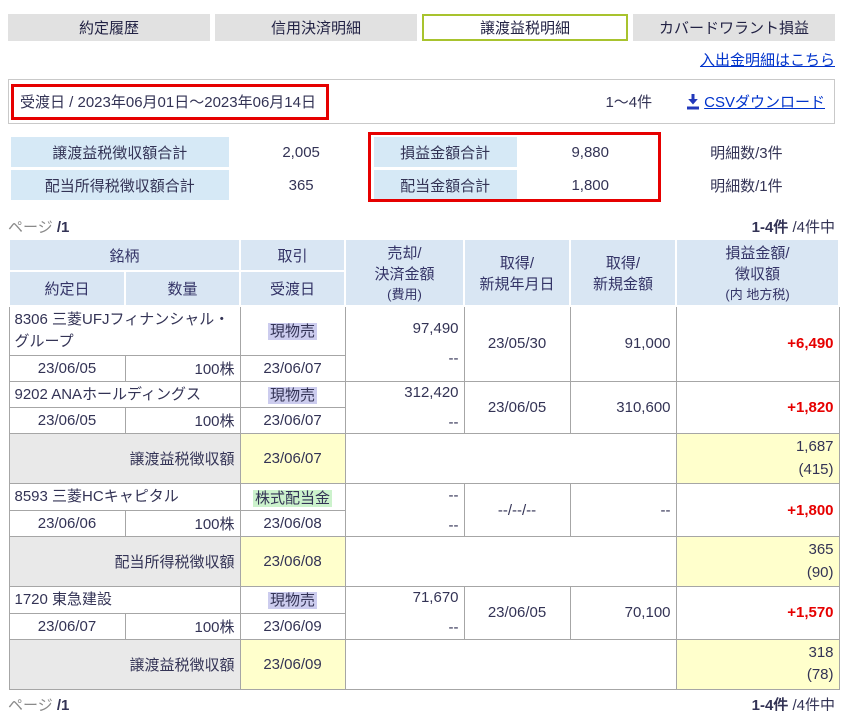  What do you see at coordinates (590, 152) in the screenshot?
I see `summary-amount-value: 9,880` at bounding box center [590, 152].